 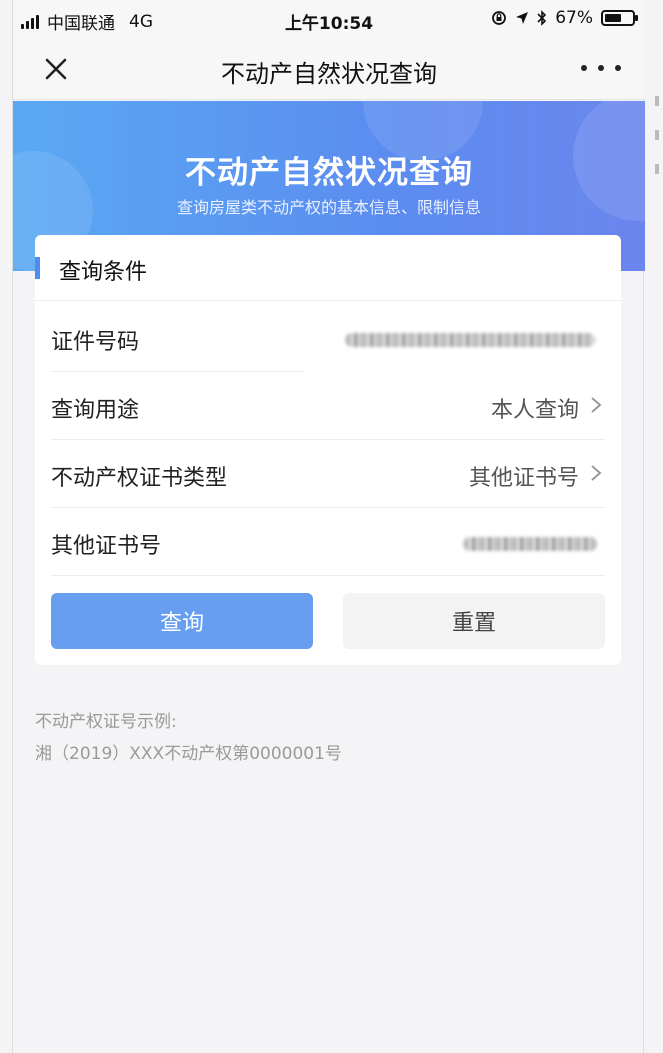 What do you see at coordinates (37, 268) in the screenshot?
I see `section-accent-bar` at bounding box center [37, 268].